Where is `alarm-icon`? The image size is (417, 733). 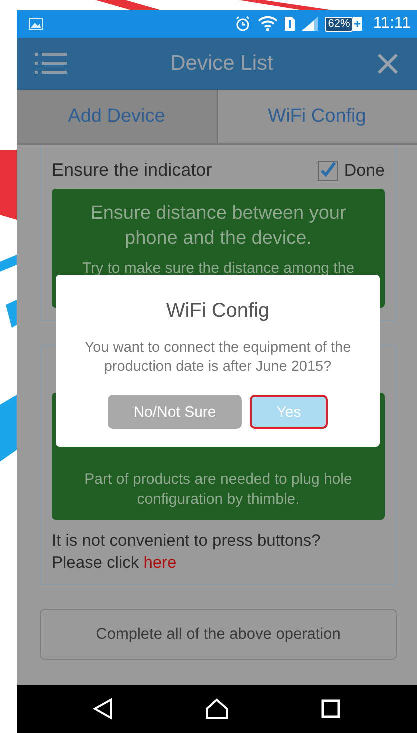
alarm-icon is located at coordinates (243, 24).